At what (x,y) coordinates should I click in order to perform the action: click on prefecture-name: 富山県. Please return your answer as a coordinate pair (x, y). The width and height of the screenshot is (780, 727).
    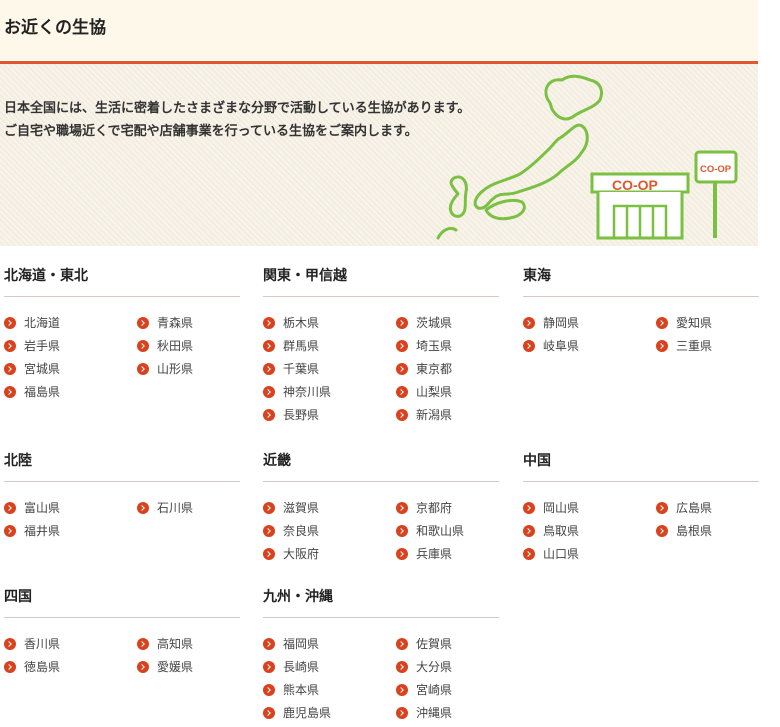
    Looking at the image, I should click on (42, 508).